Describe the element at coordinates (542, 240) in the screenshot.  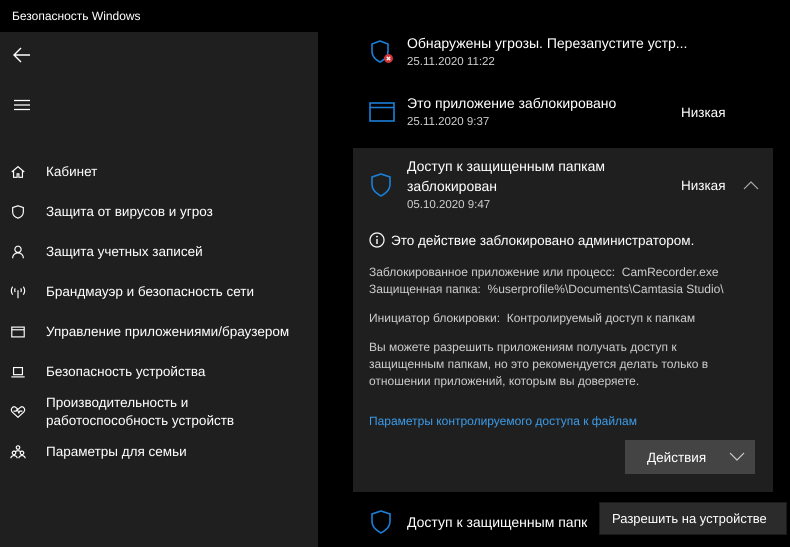
I see `blocked-notice: Это действие заблокировано администратором.` at that location.